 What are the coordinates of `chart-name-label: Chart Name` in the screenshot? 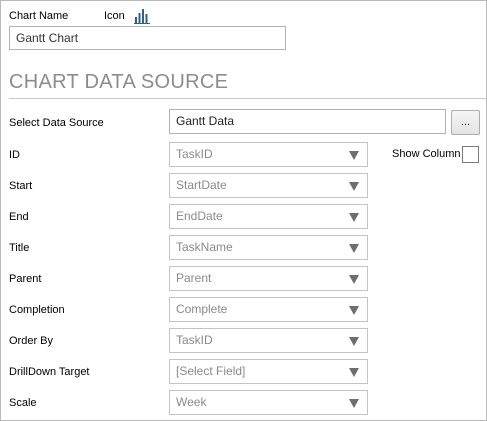 It's located at (39, 16).